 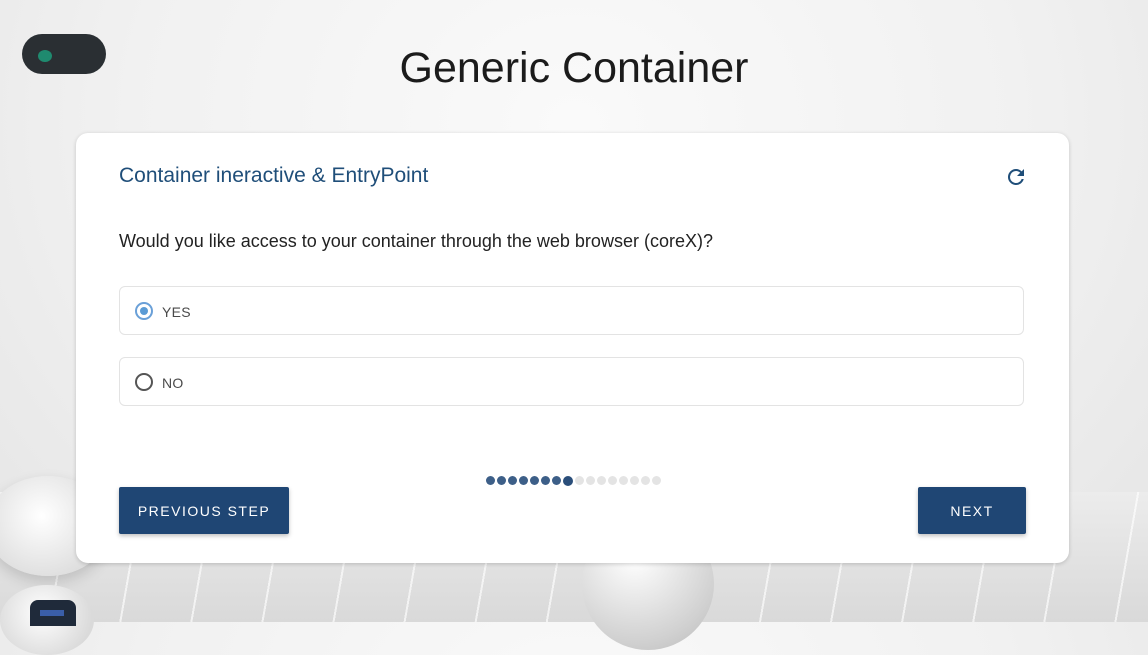 I want to click on option-no: NO, so click(x=571, y=381).